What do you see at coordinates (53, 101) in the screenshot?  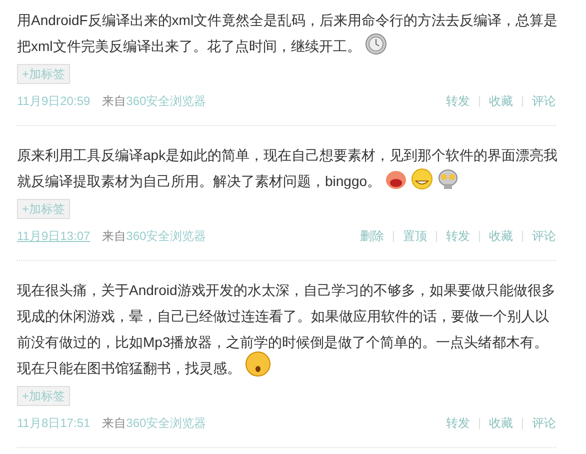 I see `post-time-link: 11月9日20:59` at bounding box center [53, 101].